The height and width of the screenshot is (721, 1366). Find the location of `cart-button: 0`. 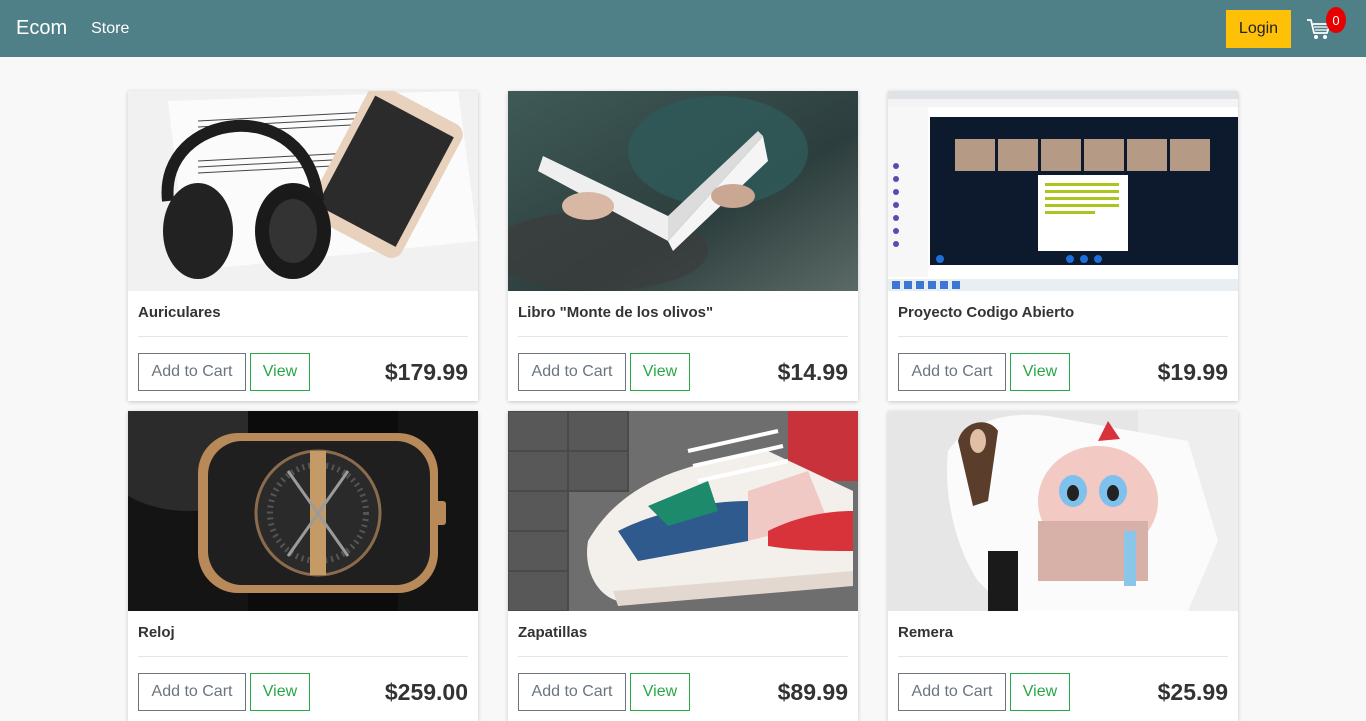

cart-button: 0 is located at coordinates (1328, 27).